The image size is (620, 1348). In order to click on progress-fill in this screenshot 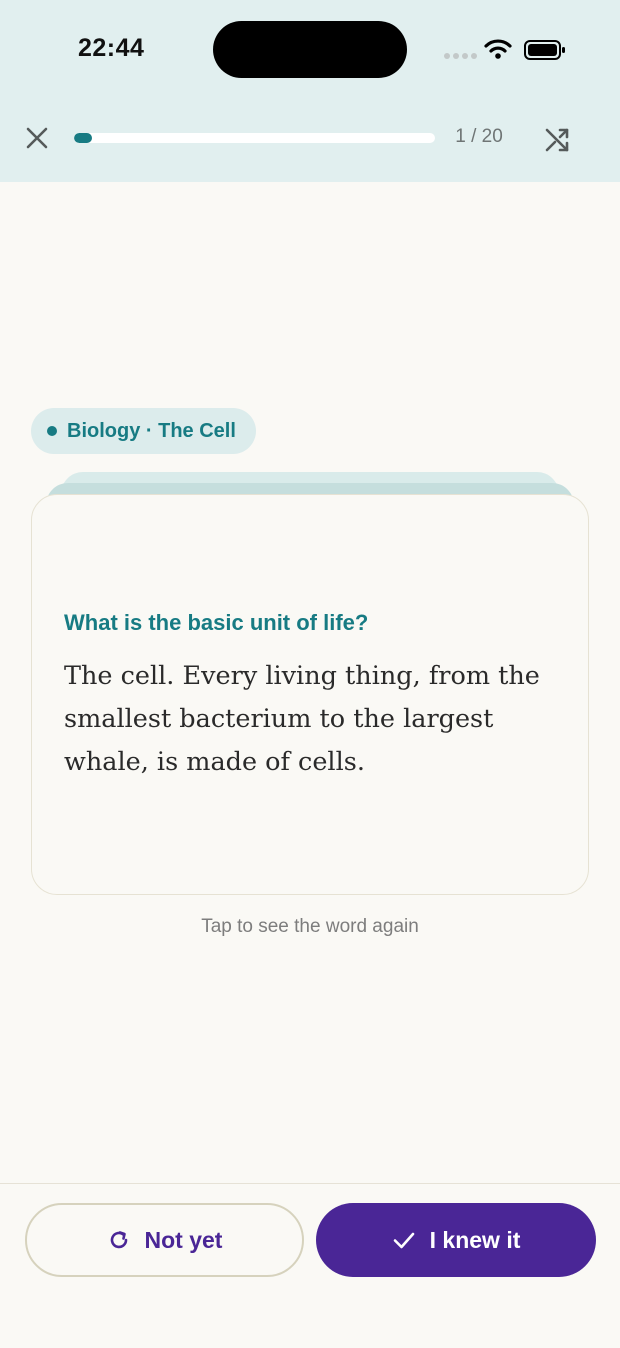, I will do `click(83, 138)`.